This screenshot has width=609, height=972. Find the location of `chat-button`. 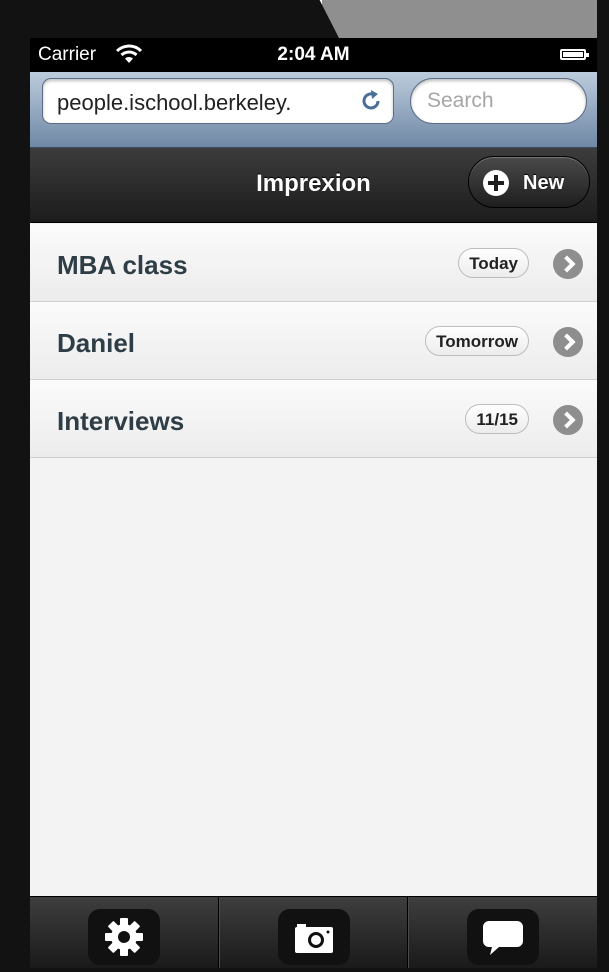

chat-button is located at coordinates (502, 932).